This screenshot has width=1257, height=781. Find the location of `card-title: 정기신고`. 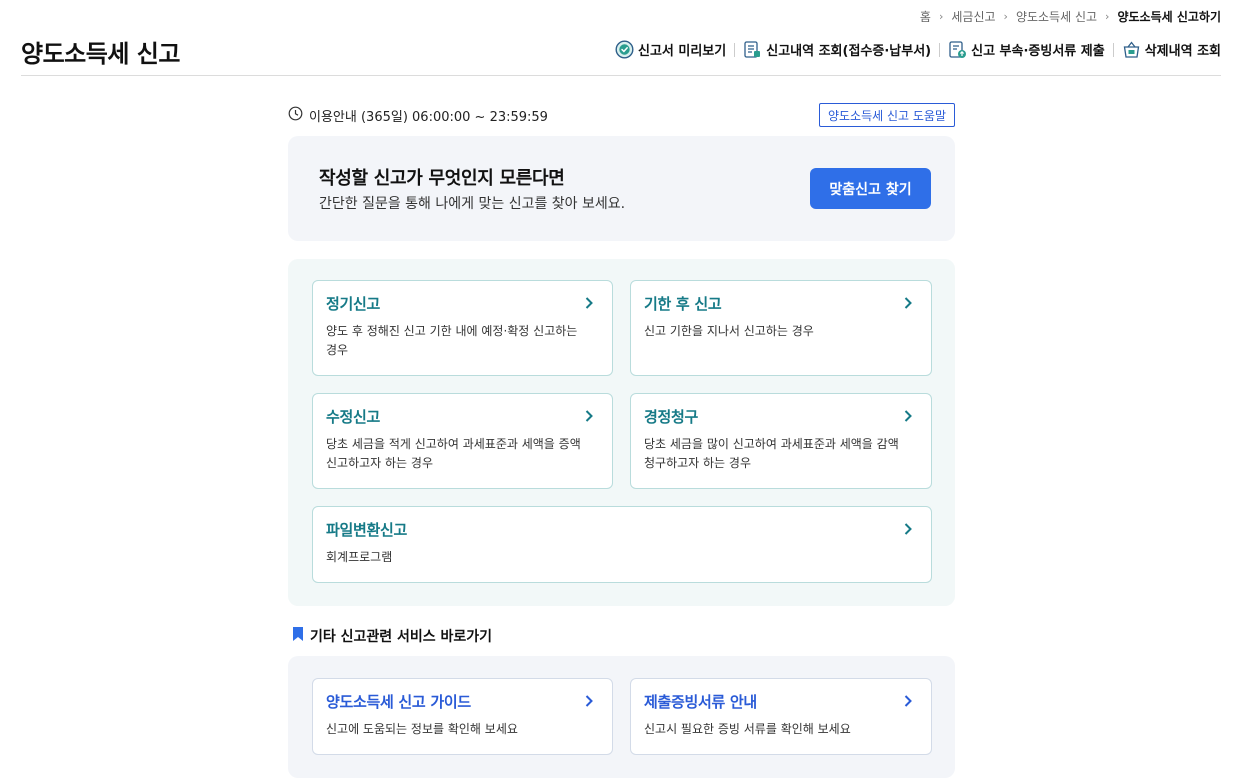

card-title: 정기신고 is located at coordinates (353, 304).